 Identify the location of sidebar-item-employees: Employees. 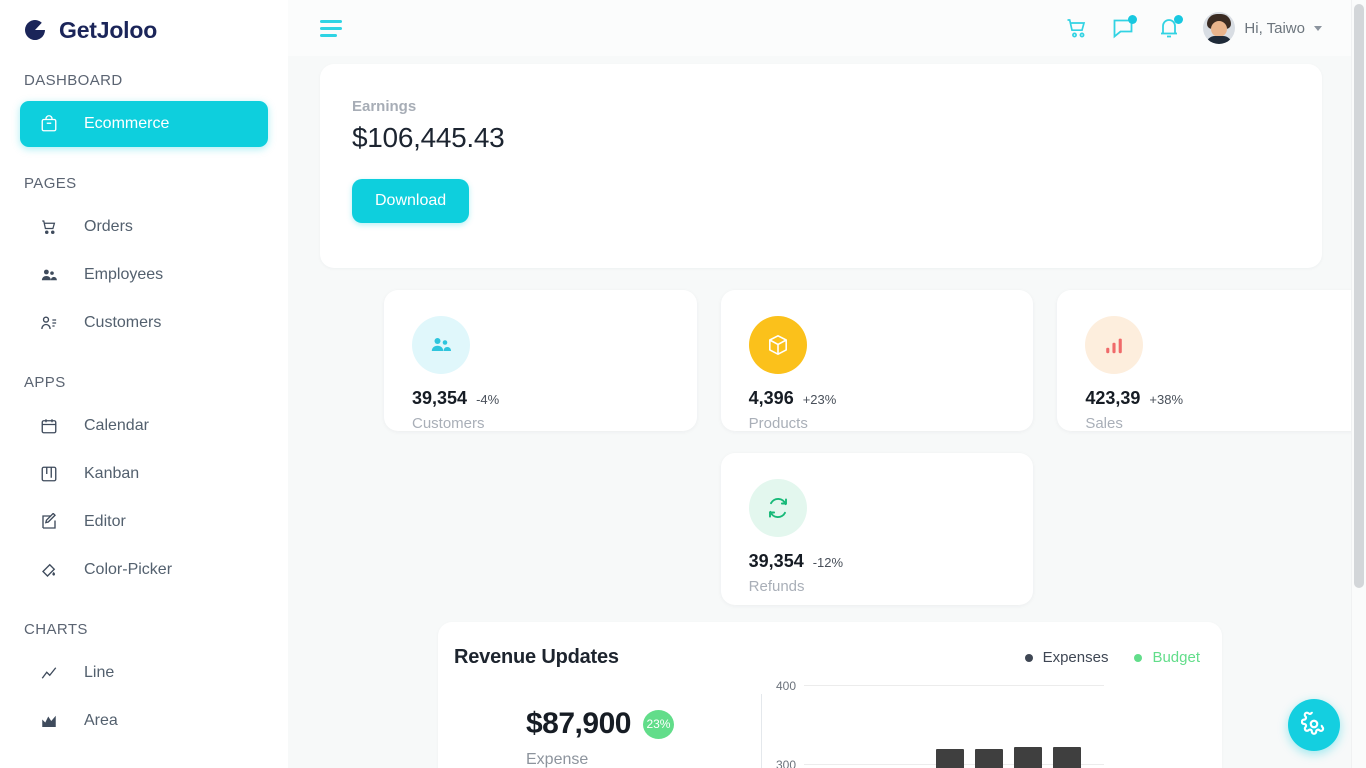
(144, 275).